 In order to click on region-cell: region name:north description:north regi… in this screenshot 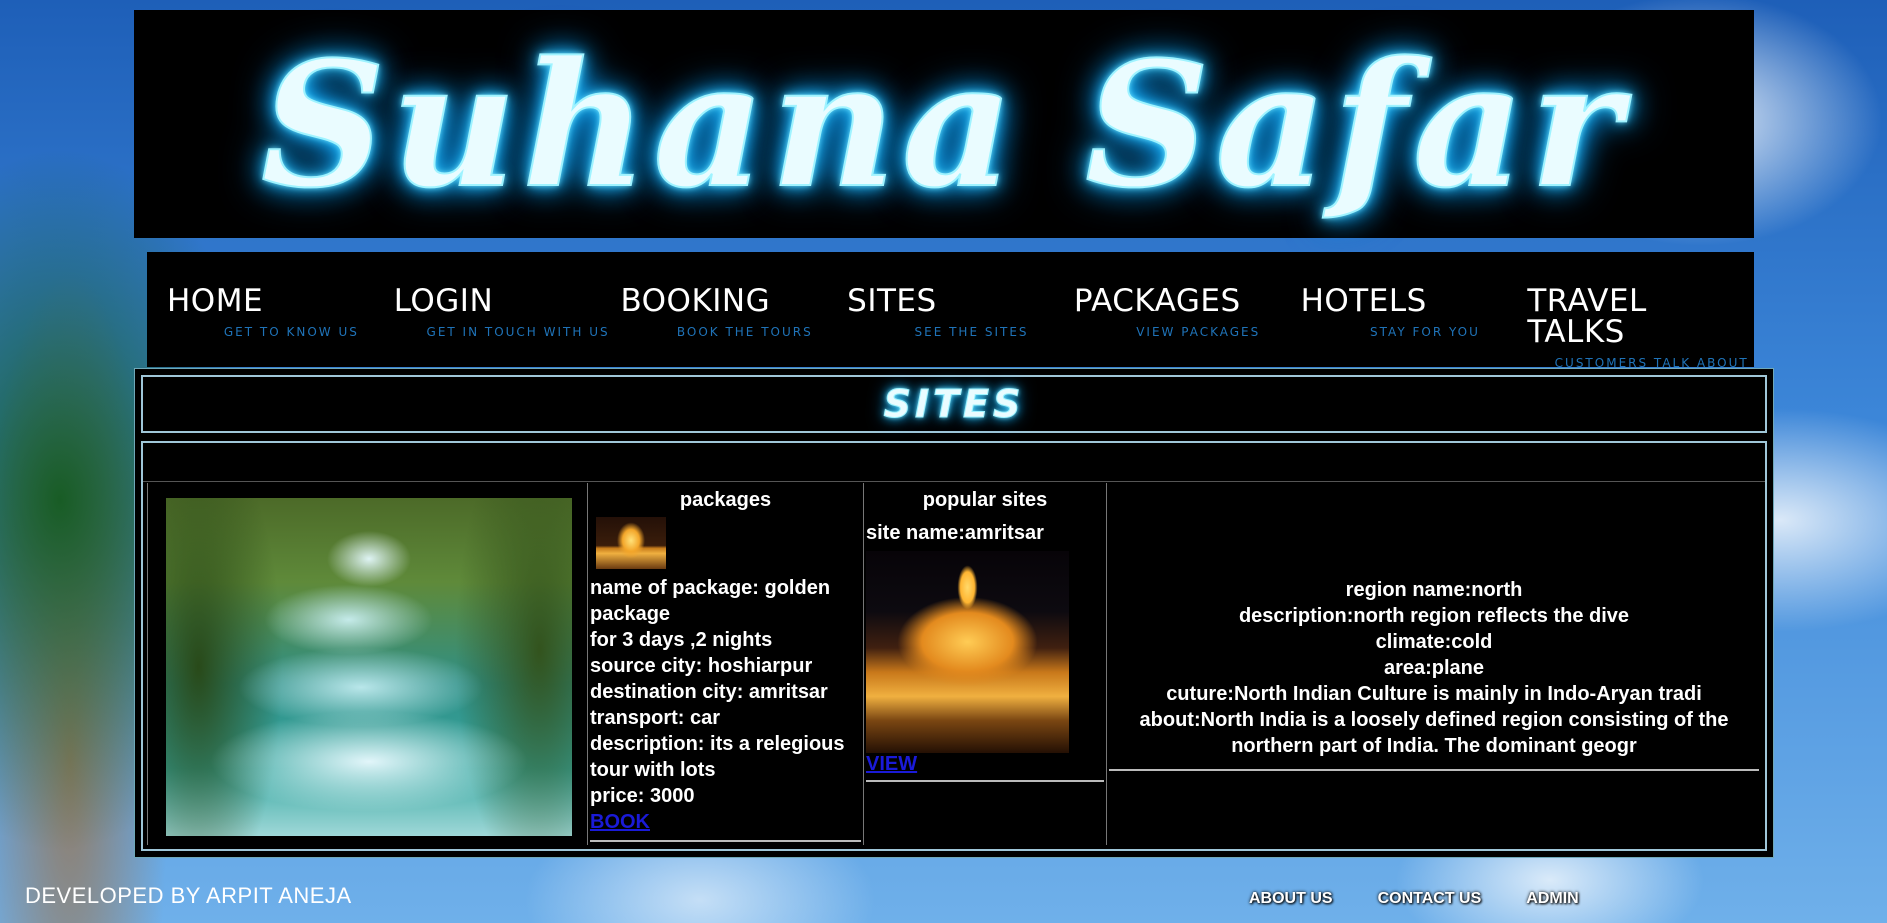, I will do `click(1434, 664)`.